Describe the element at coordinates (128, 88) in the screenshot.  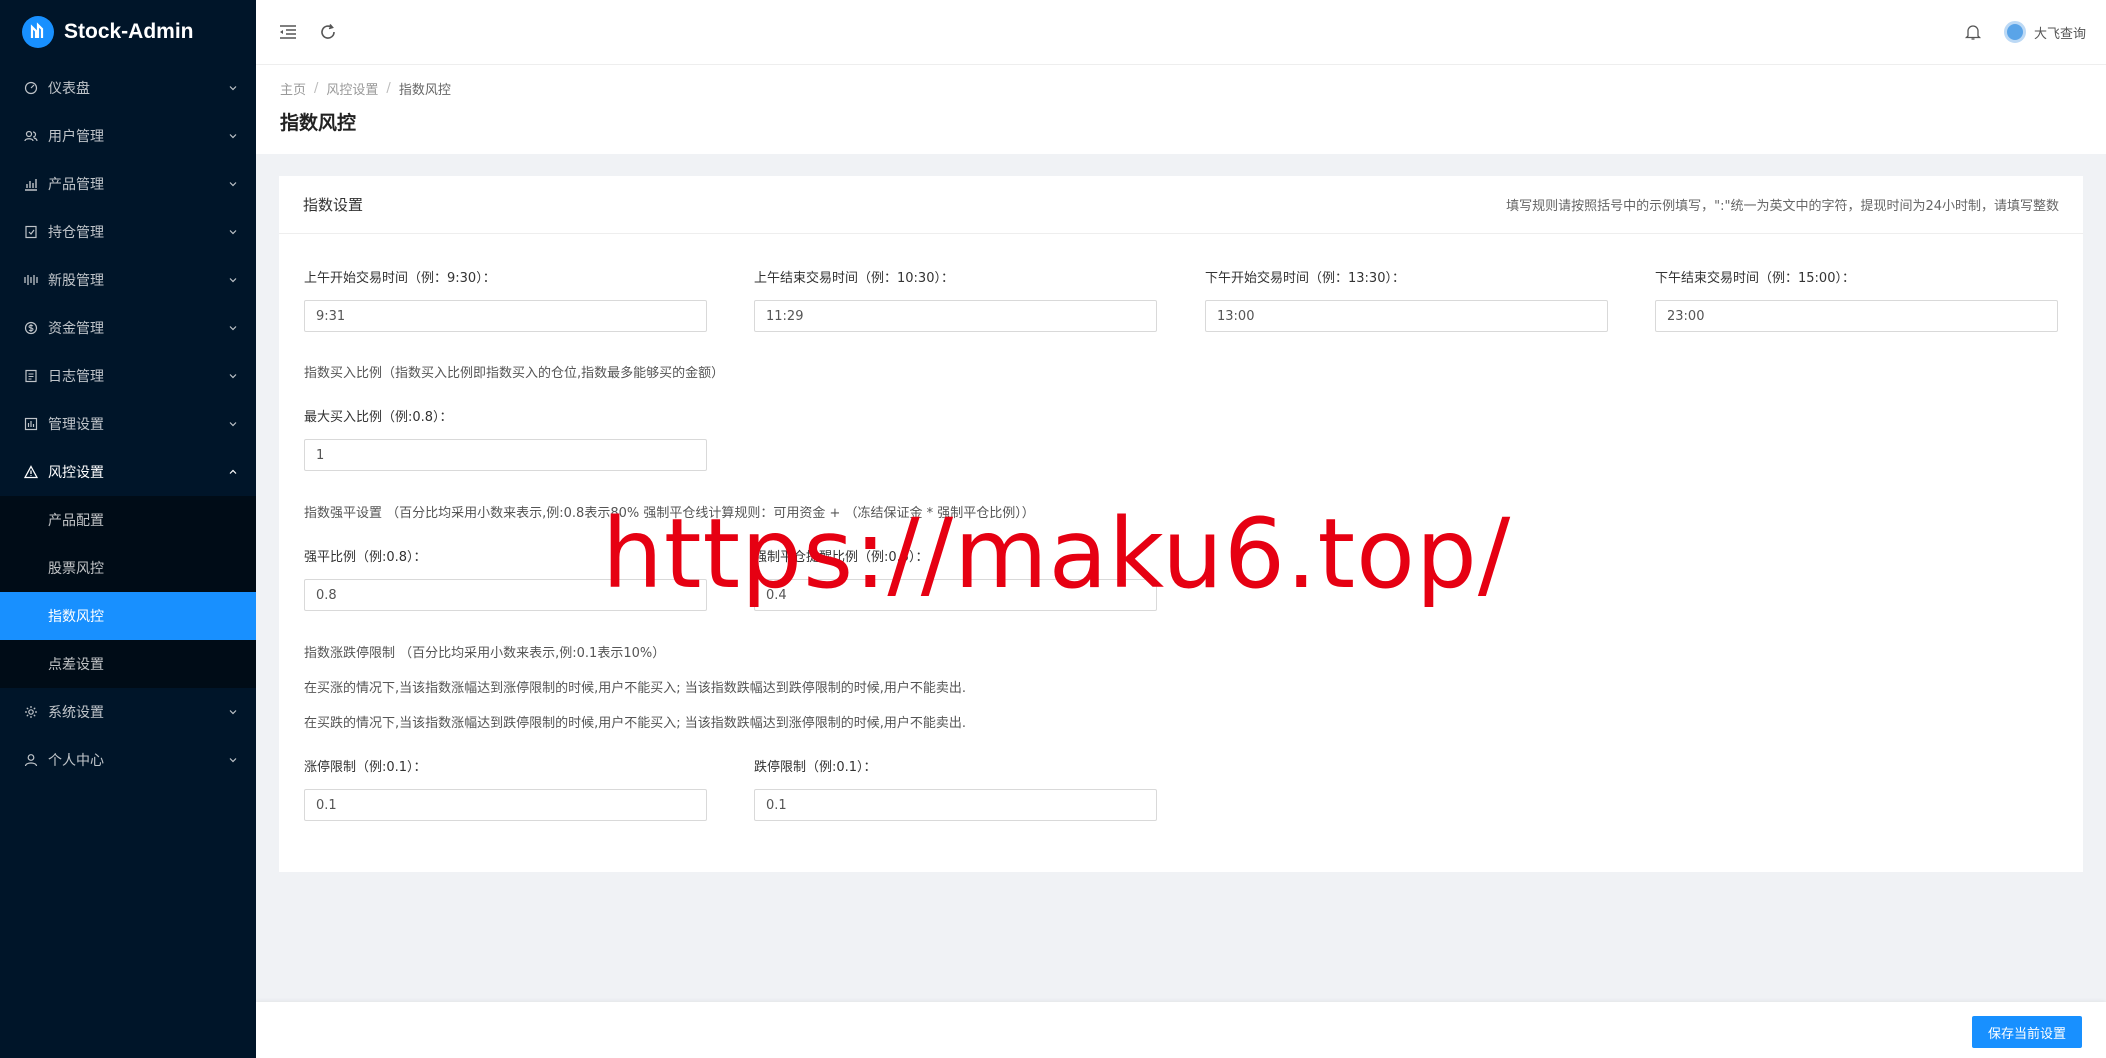
I see `sidebar-item-dashboard: 仪表盘` at that location.